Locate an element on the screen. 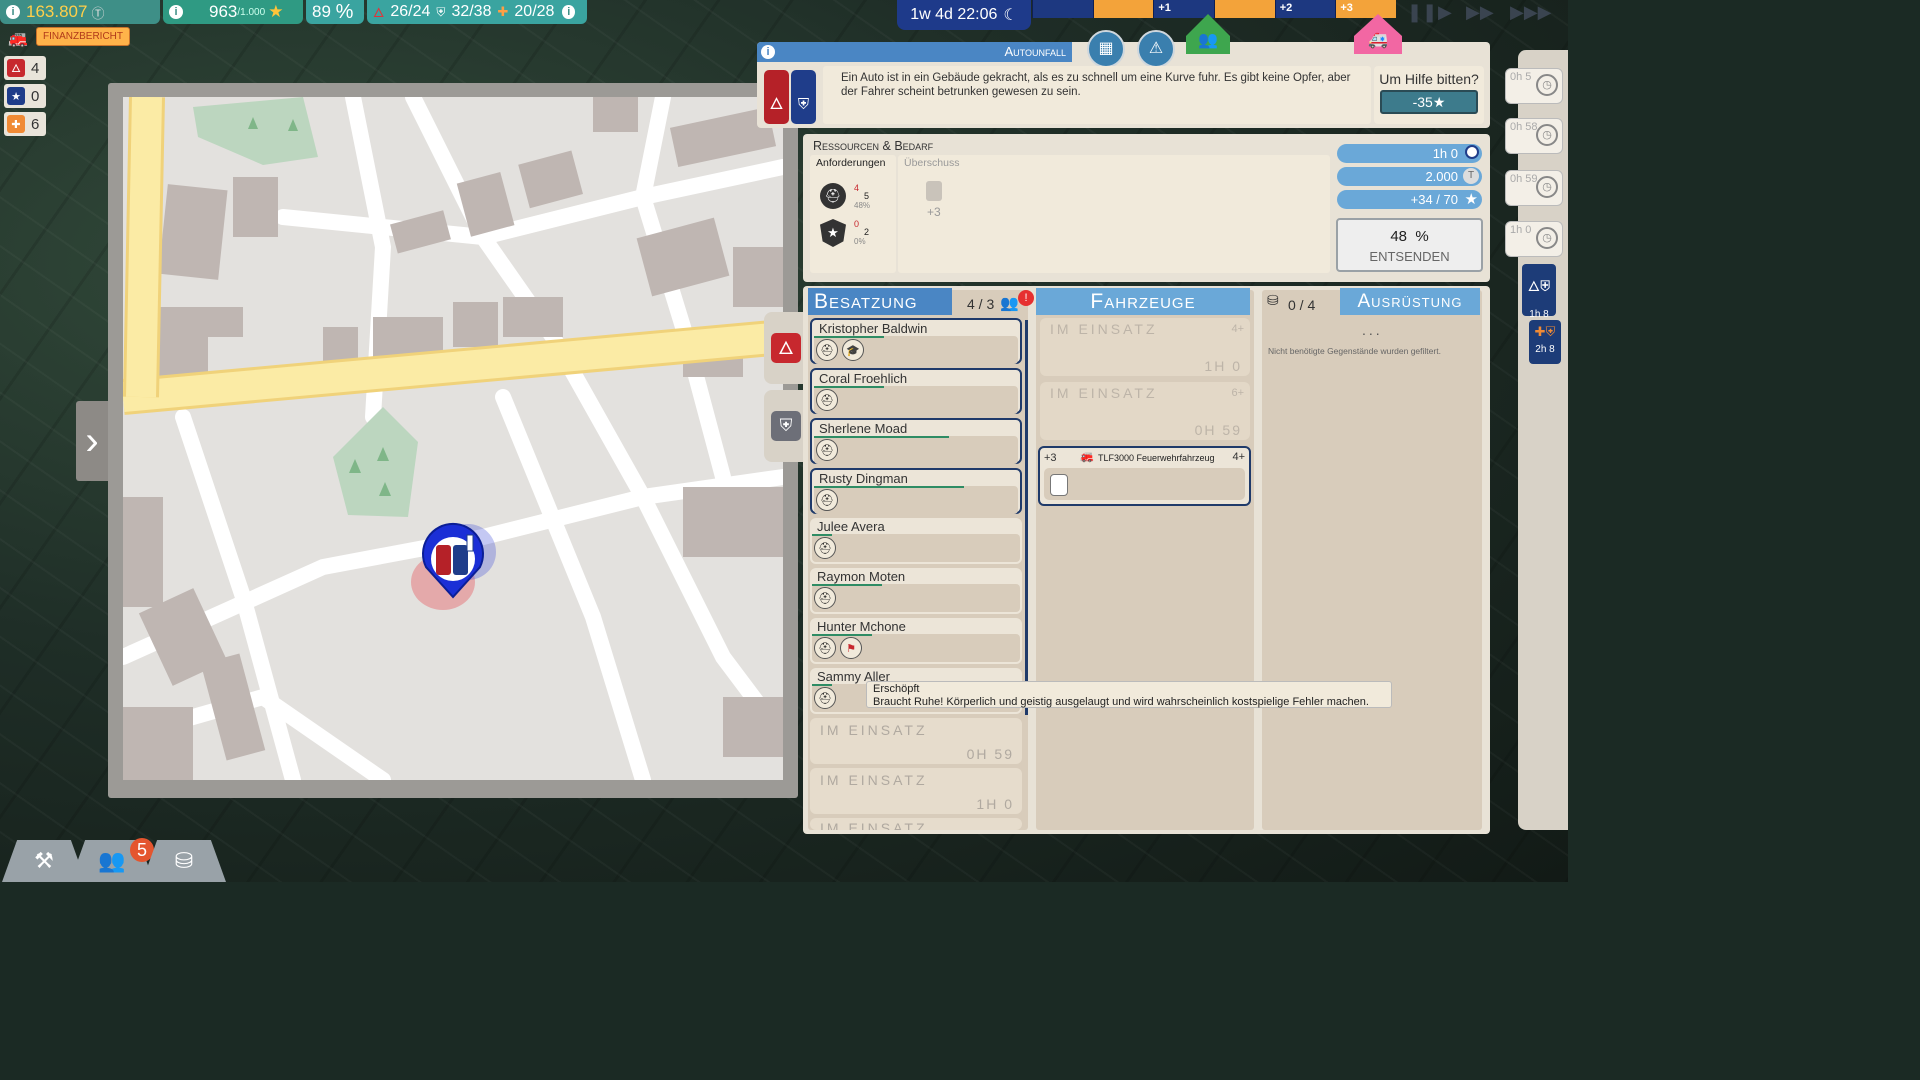 The image size is (1920, 1080). requirements-box: Anforderungen ⛑ 4 5 48% ★ 0 2 0% is located at coordinates (853, 214).